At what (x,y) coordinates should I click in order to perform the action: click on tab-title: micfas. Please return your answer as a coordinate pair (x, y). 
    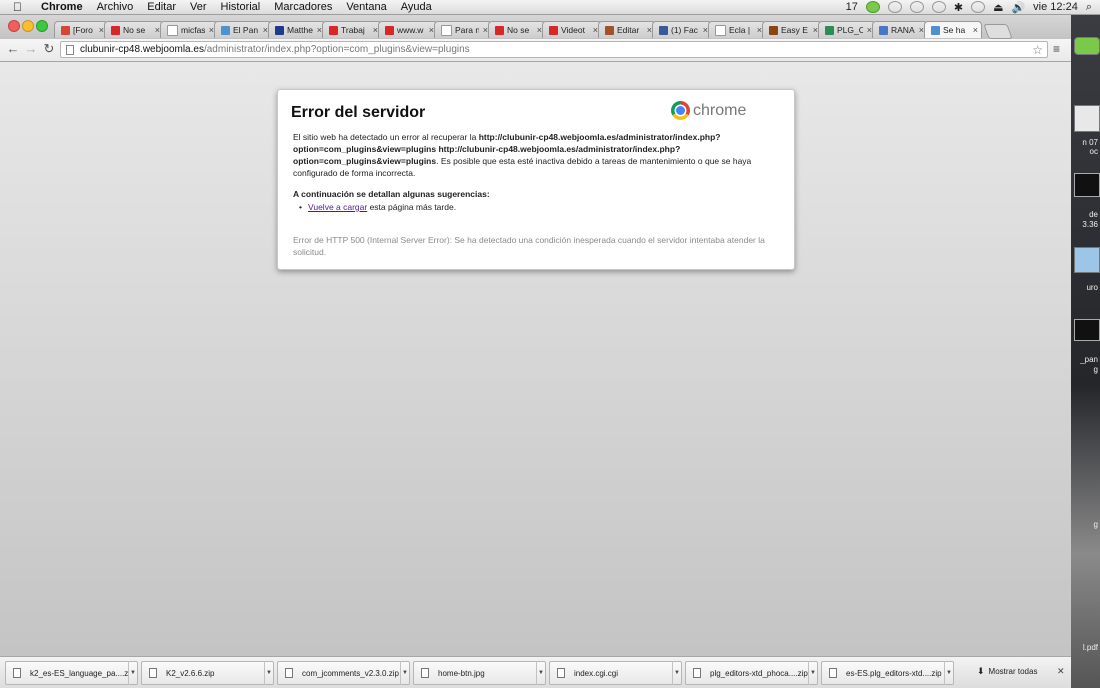
    Looking at the image, I should click on (193, 30).